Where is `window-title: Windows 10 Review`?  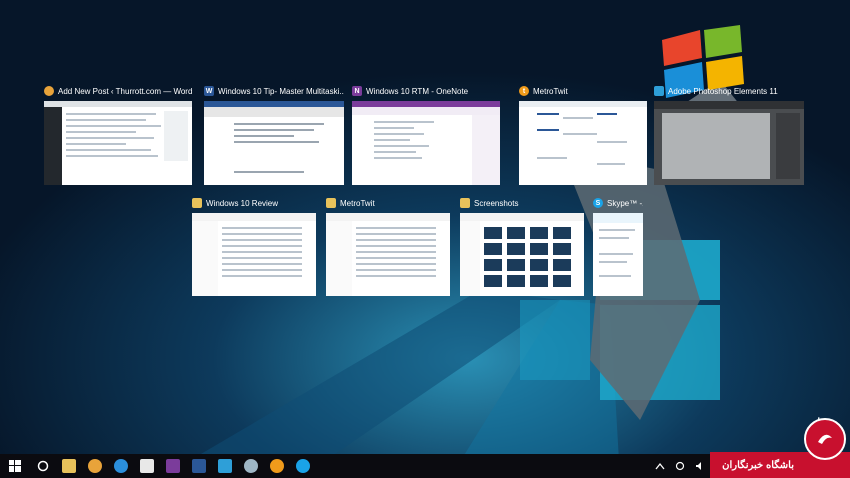 window-title: Windows 10 Review is located at coordinates (242, 203).